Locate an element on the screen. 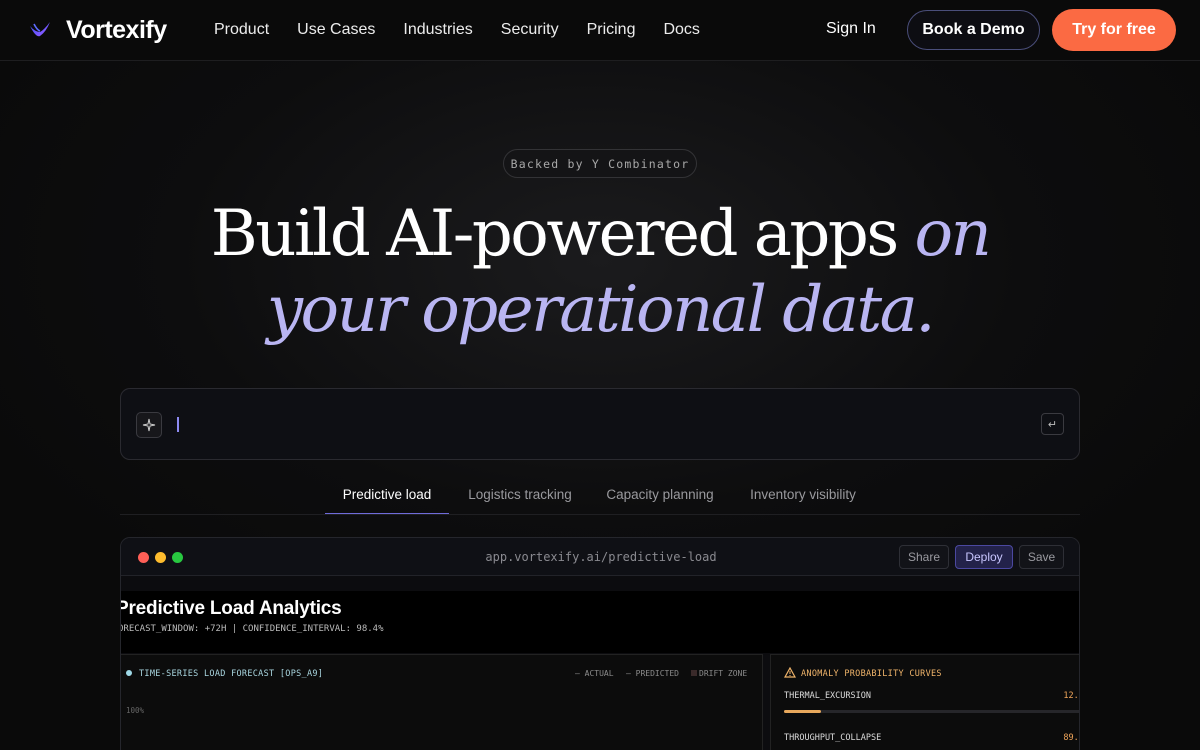 This screenshot has width=1200, height=750. nav-link-security: Security is located at coordinates (530, 30).